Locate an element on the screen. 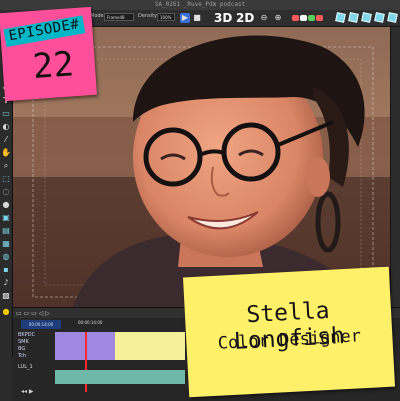 This screenshot has height=401, width=400. layer-icon: ▤ is located at coordinates (6, 231).